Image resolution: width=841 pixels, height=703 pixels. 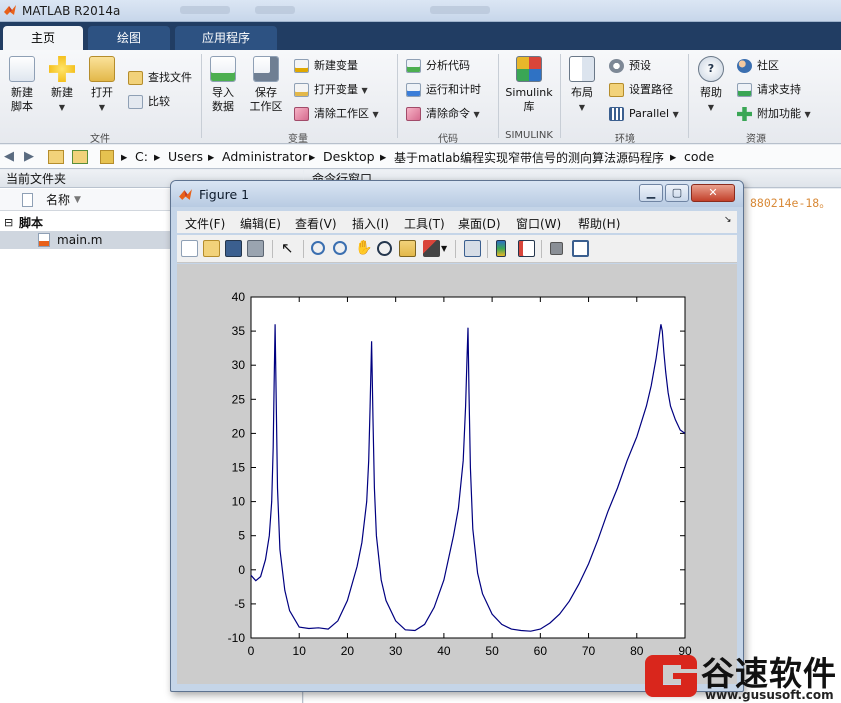 What do you see at coordinates (135, 102) in the screenshot?
I see `compare-icon` at bounding box center [135, 102].